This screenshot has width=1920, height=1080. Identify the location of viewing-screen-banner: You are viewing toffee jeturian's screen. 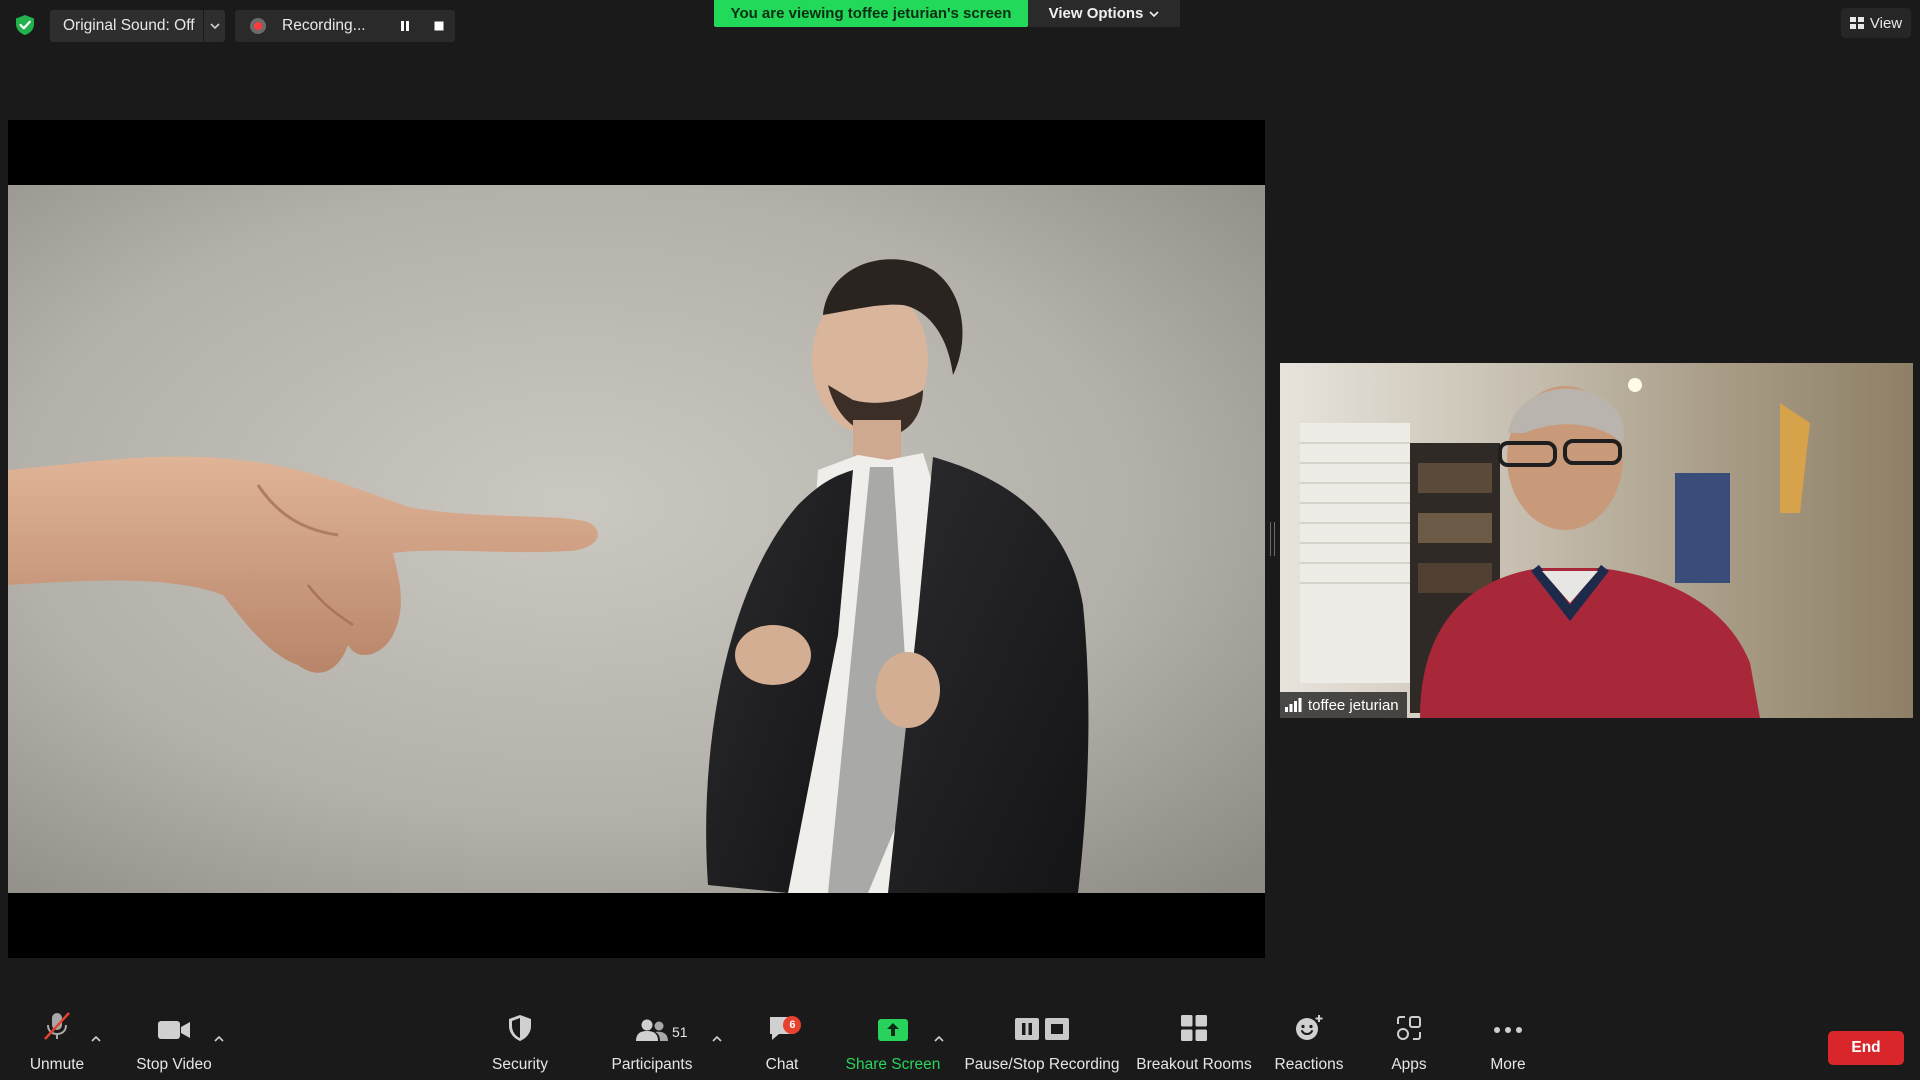
(871, 13).